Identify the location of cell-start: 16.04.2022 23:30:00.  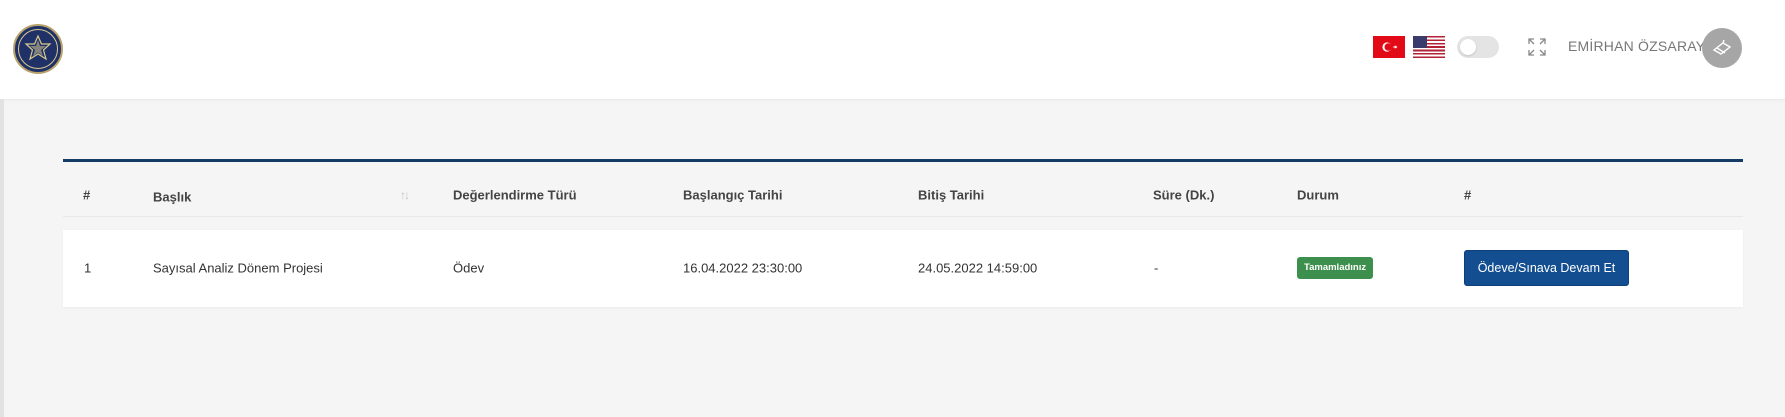
(743, 268).